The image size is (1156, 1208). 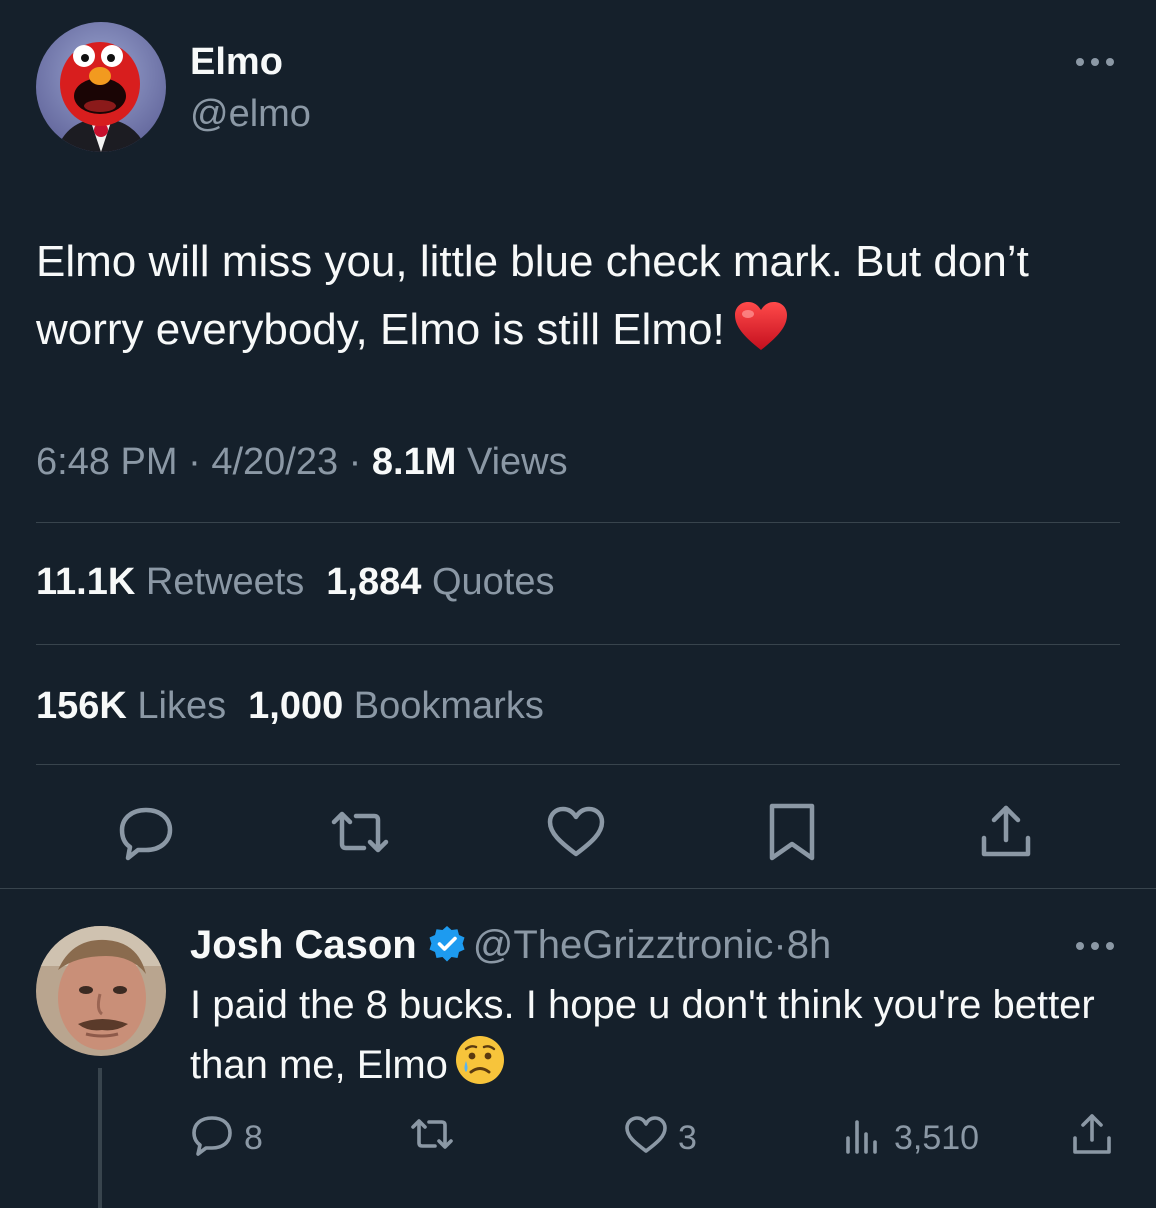 What do you see at coordinates (414, 462) in the screenshot?
I see `views-count: 8.1M` at bounding box center [414, 462].